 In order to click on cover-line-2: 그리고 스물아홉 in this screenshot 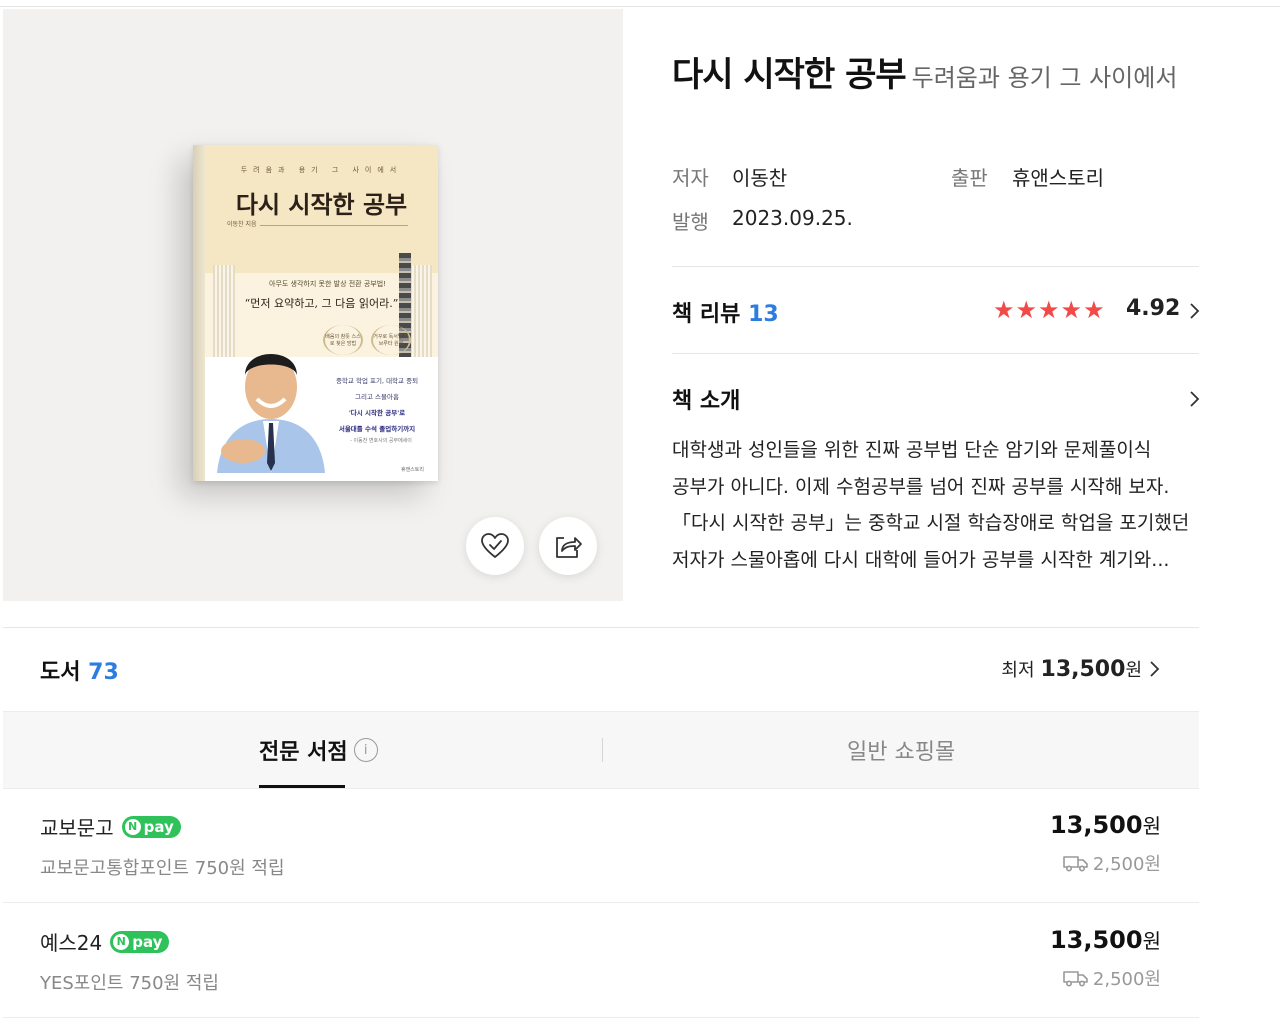, I will do `click(377, 397)`.